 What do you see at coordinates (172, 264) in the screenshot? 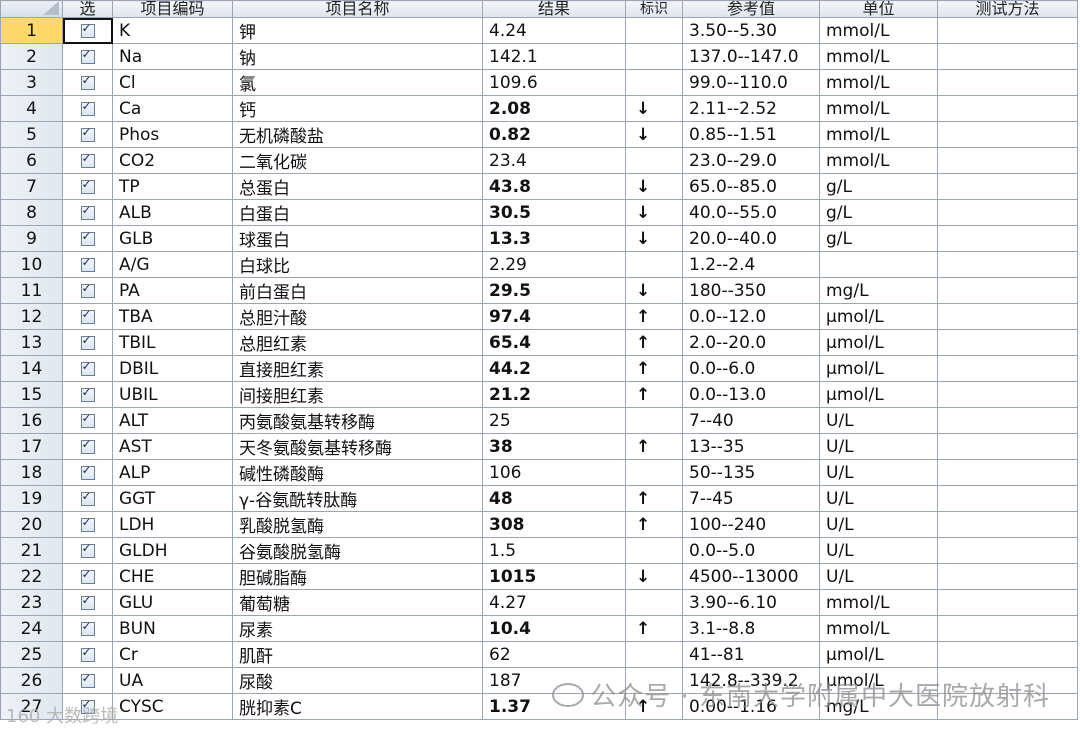
I see `item-code: A/G` at bounding box center [172, 264].